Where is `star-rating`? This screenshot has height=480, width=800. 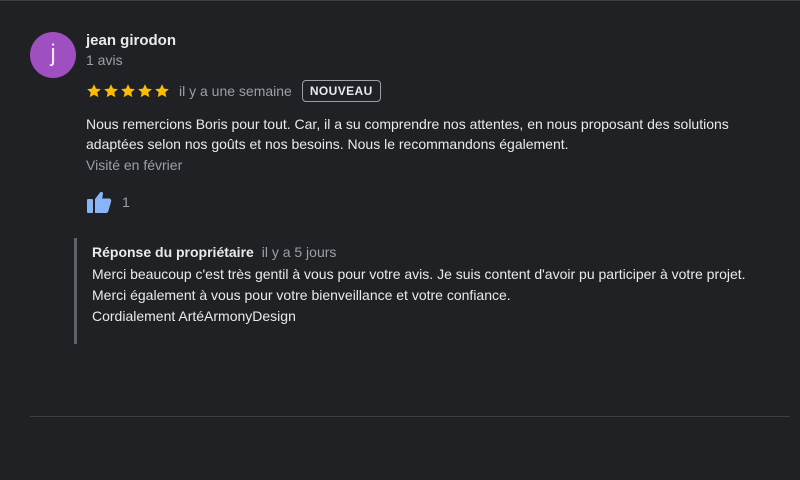
star-rating is located at coordinates (128, 91).